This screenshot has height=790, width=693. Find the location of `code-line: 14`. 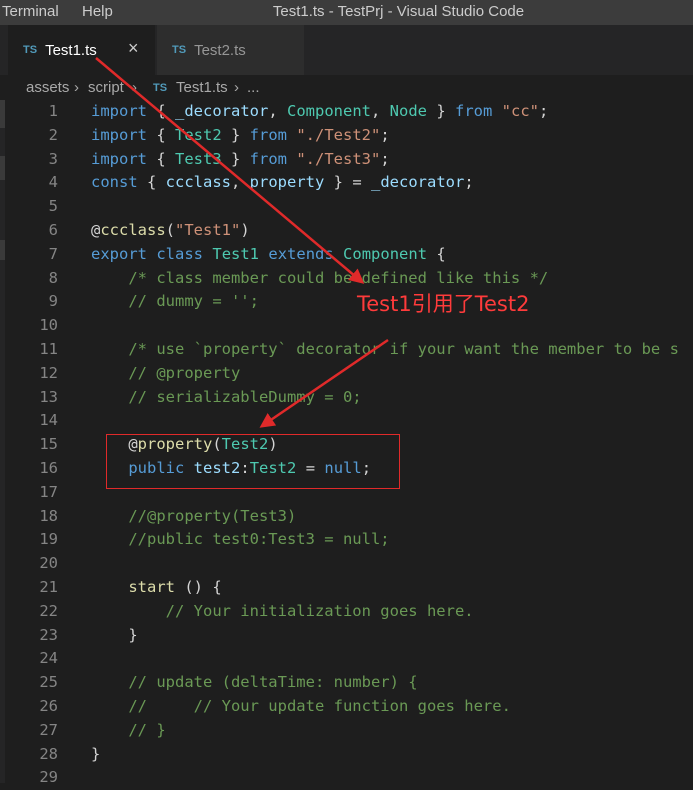

code-line: 14 is located at coordinates (346, 421).